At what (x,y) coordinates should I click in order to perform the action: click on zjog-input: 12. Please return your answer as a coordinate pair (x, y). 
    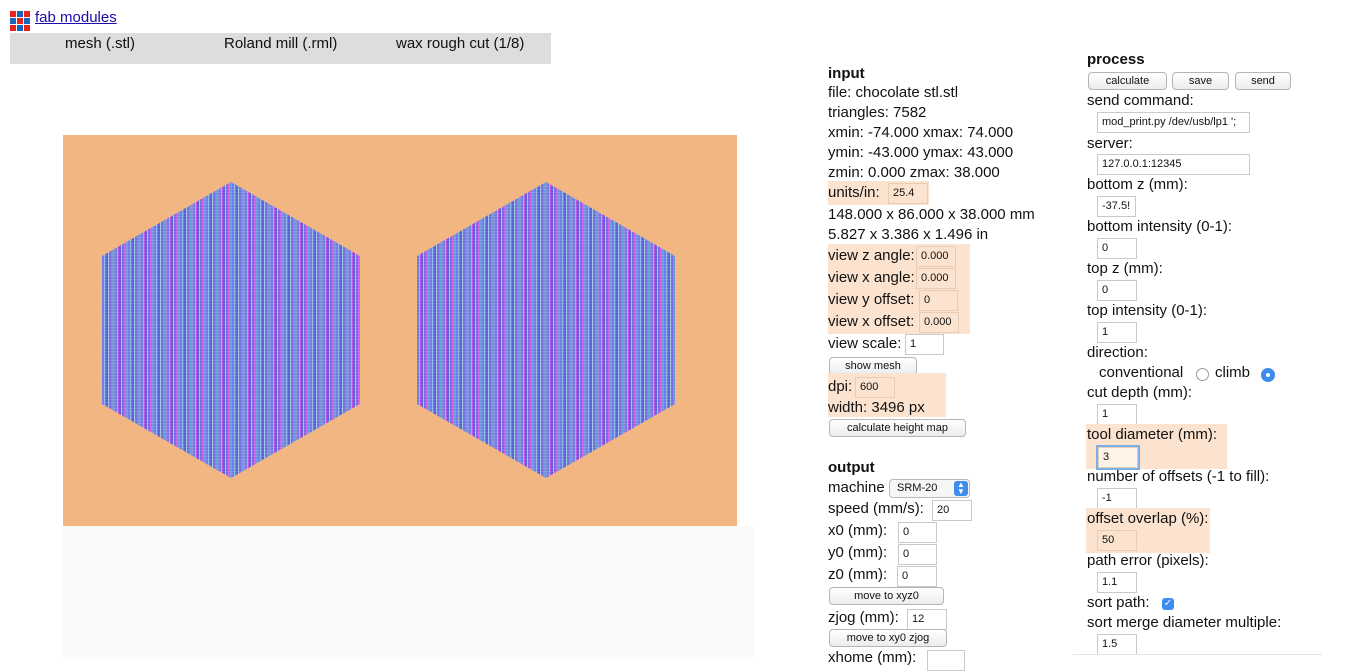
    Looking at the image, I should click on (927, 619).